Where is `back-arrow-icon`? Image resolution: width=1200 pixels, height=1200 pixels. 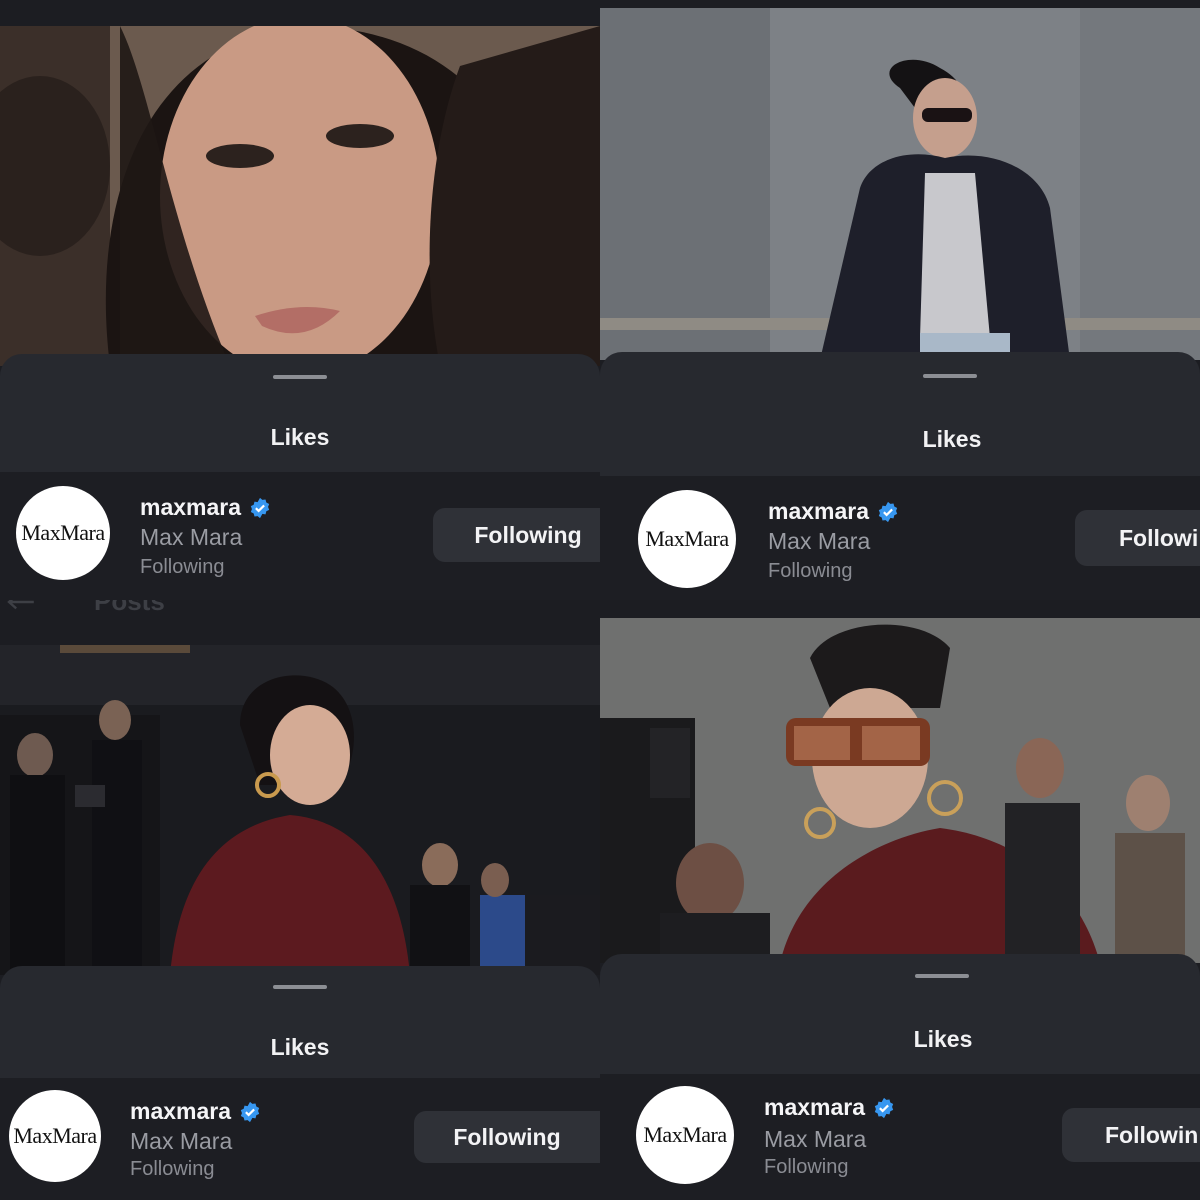 back-arrow-icon is located at coordinates (21, 605).